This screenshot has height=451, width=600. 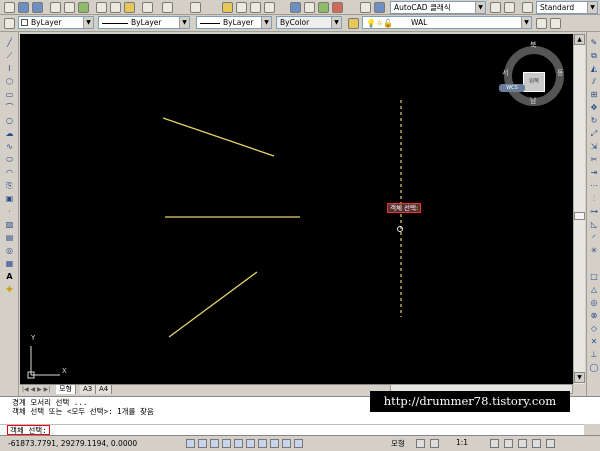 I want to click on extend-icon: ⇥, so click(x=594, y=173).